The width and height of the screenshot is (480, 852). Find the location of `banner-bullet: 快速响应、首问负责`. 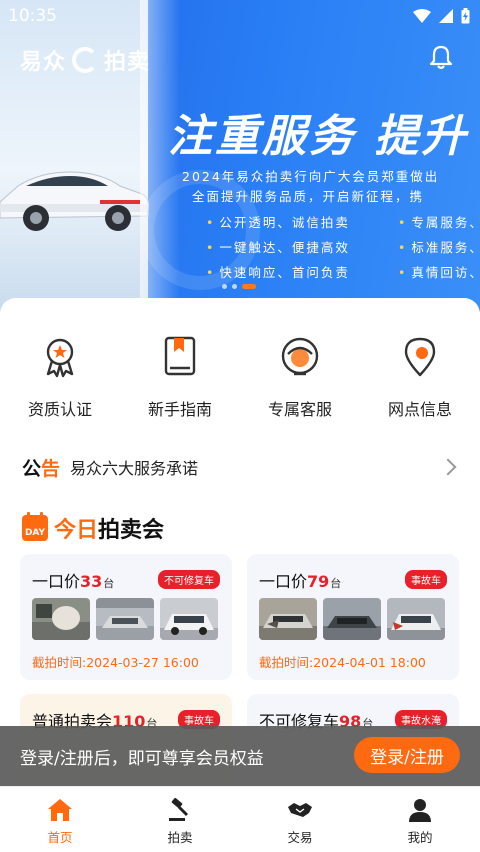

banner-bullet: 快速响应、首问负责 is located at coordinates (302, 271).